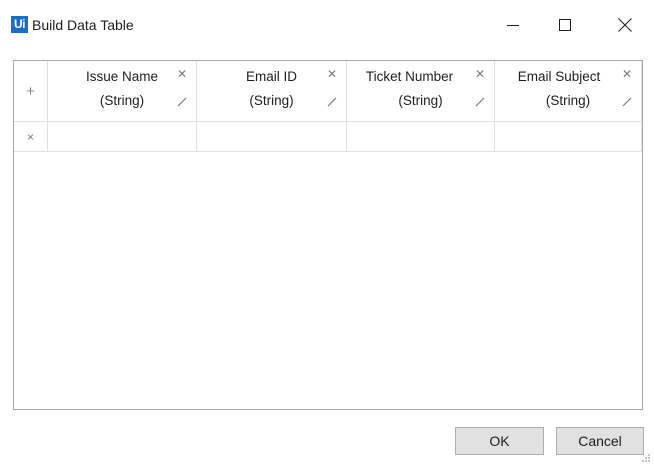 The height and width of the screenshot is (466, 654). I want to click on maximize-button, so click(565, 25).